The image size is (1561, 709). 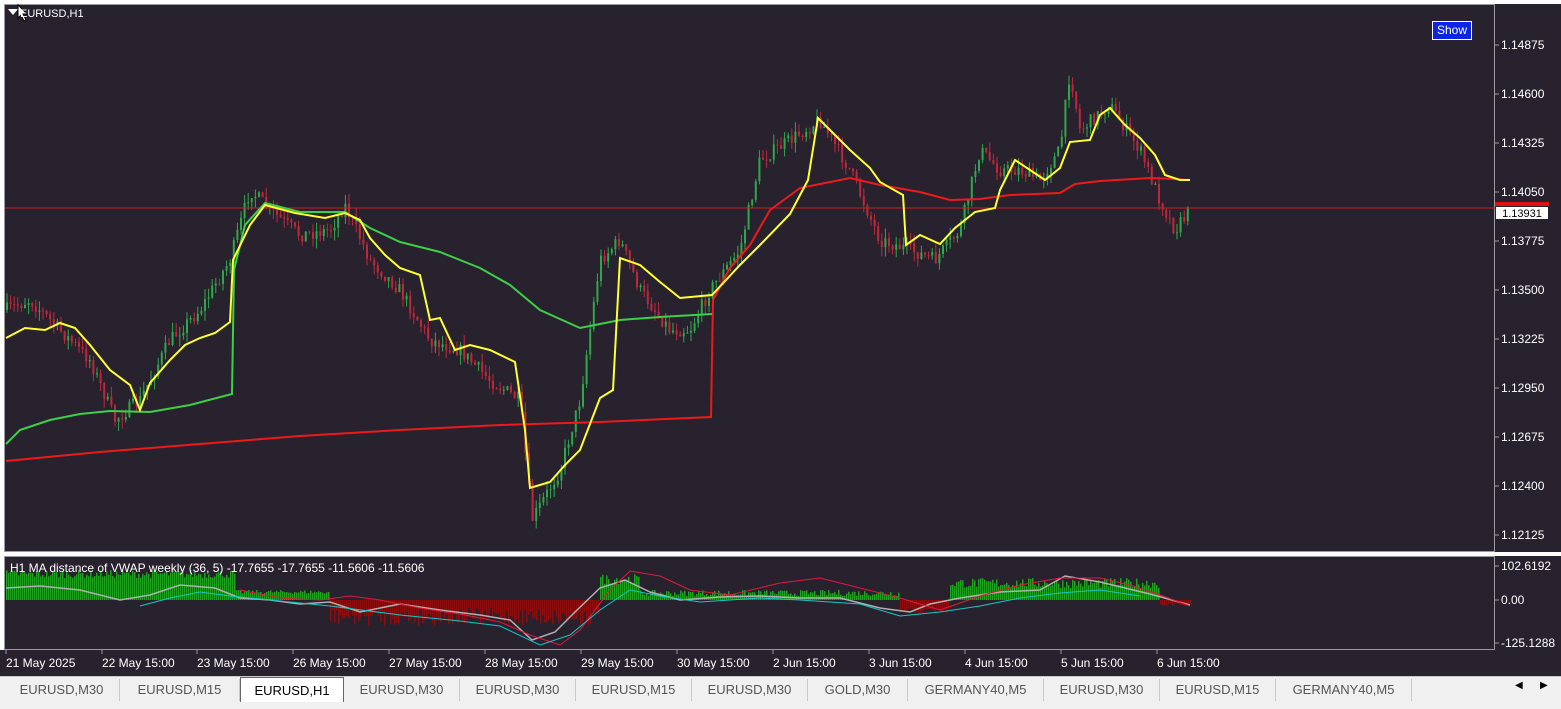 What do you see at coordinates (425, 663) in the screenshot?
I see `time-label: 27 May 15:00` at bounding box center [425, 663].